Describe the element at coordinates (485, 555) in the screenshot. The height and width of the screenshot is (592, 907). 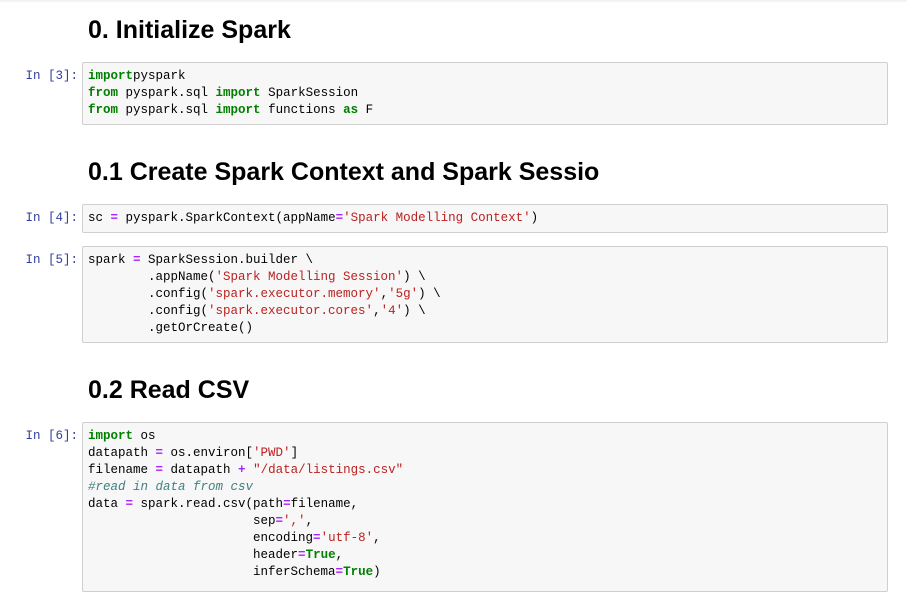
I see `code-line: header=True,` at that location.